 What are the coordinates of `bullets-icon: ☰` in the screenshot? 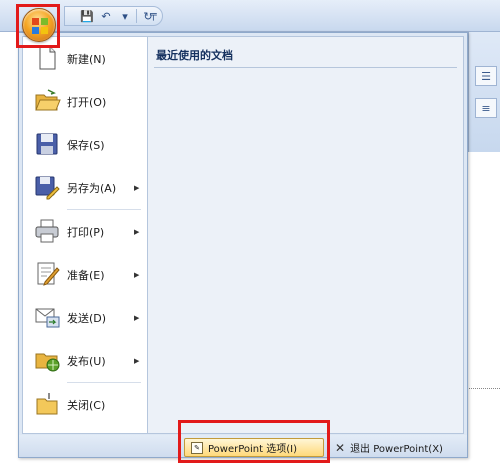 It's located at (486, 76).